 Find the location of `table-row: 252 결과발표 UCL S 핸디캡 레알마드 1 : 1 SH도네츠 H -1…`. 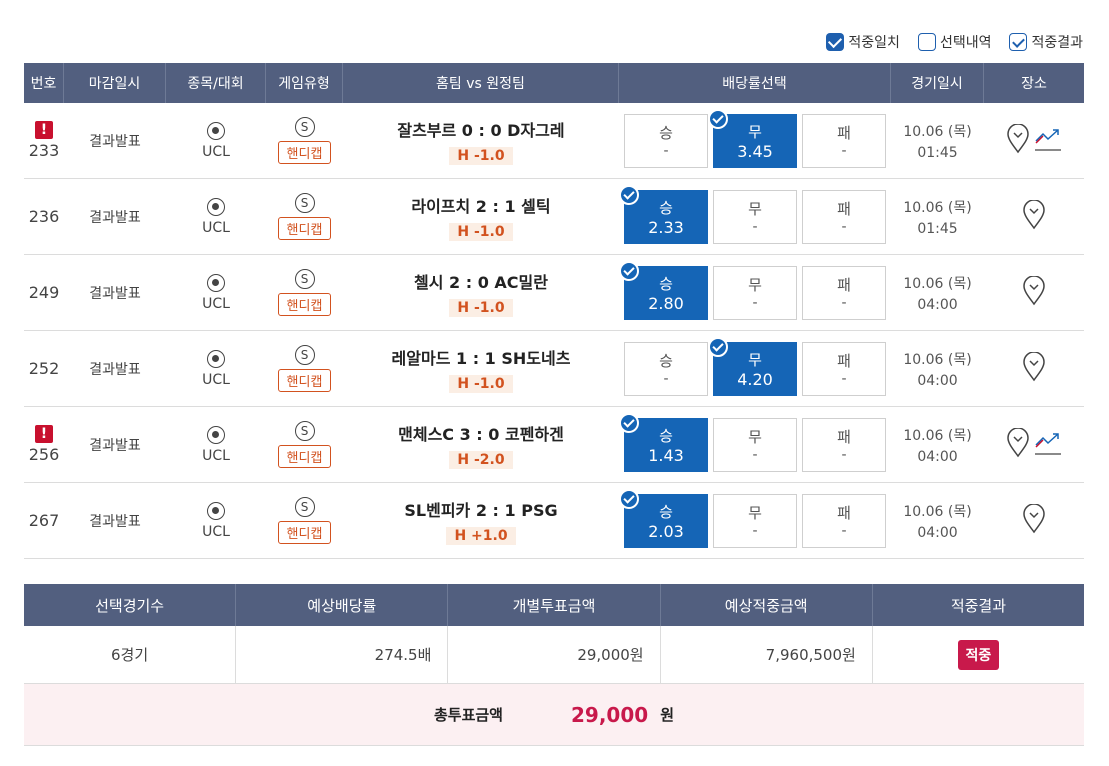

table-row: 252 결과발표 UCL S 핸디캡 레알마드 1 : 1 SH도네츠 H -1… is located at coordinates (554, 369).